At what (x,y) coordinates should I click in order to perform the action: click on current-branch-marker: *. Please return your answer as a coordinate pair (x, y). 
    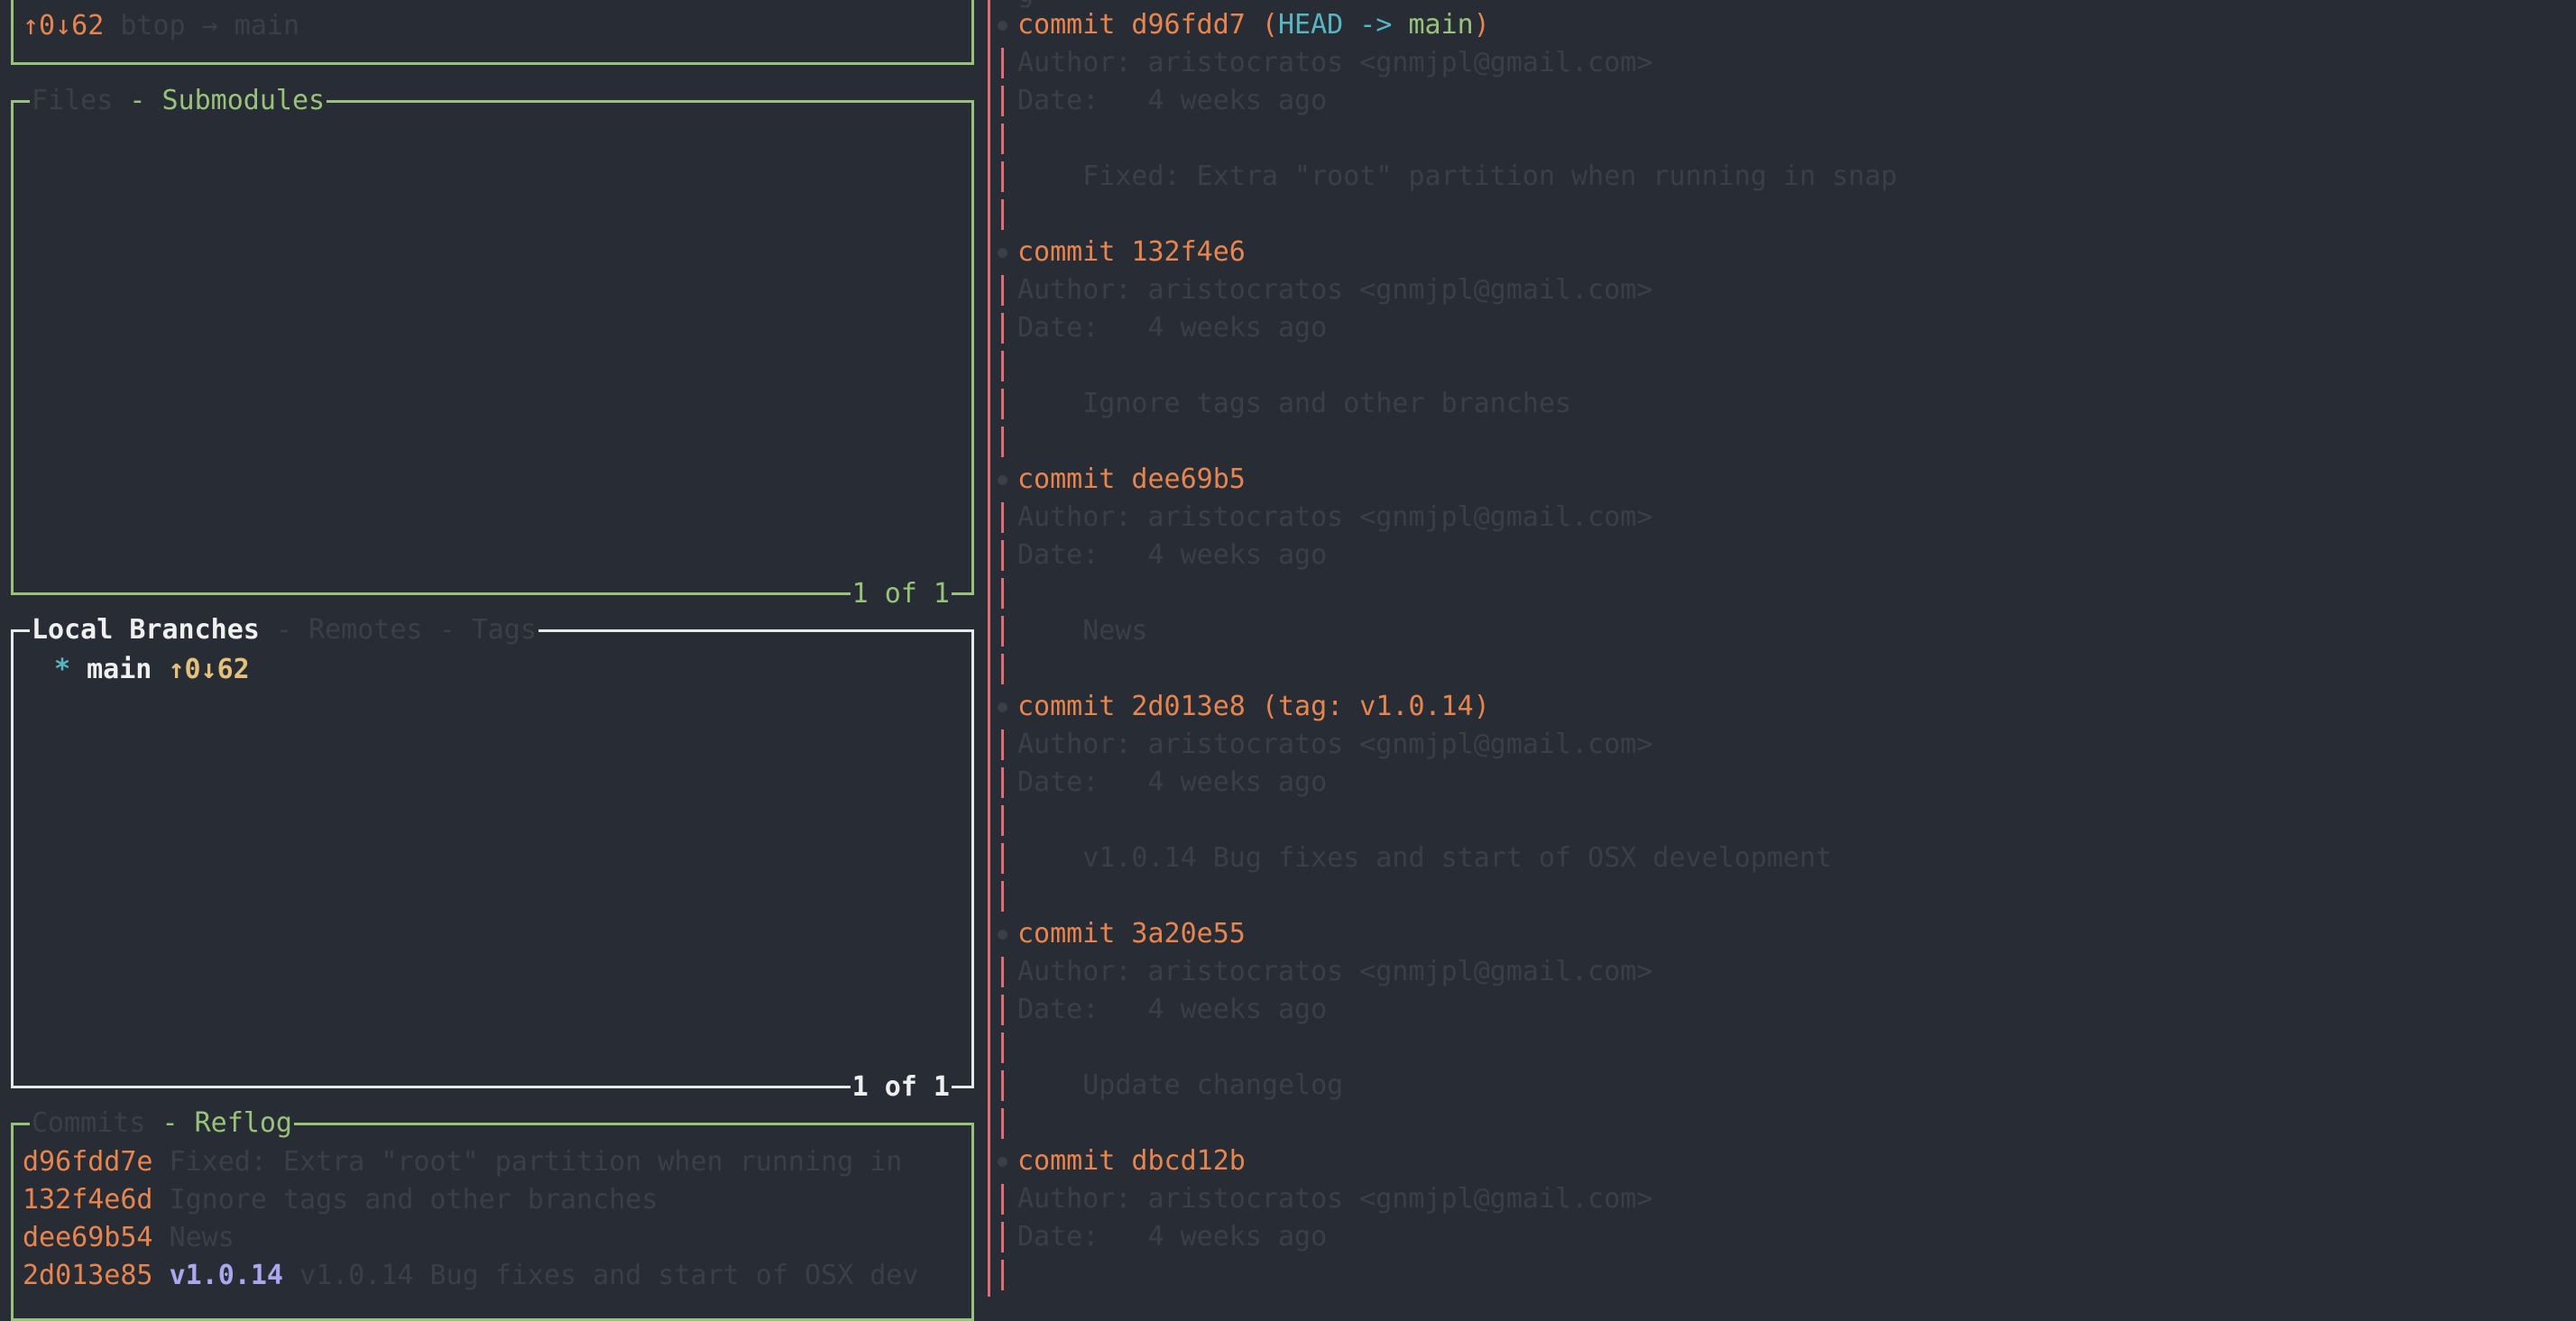
    Looking at the image, I should click on (62, 669).